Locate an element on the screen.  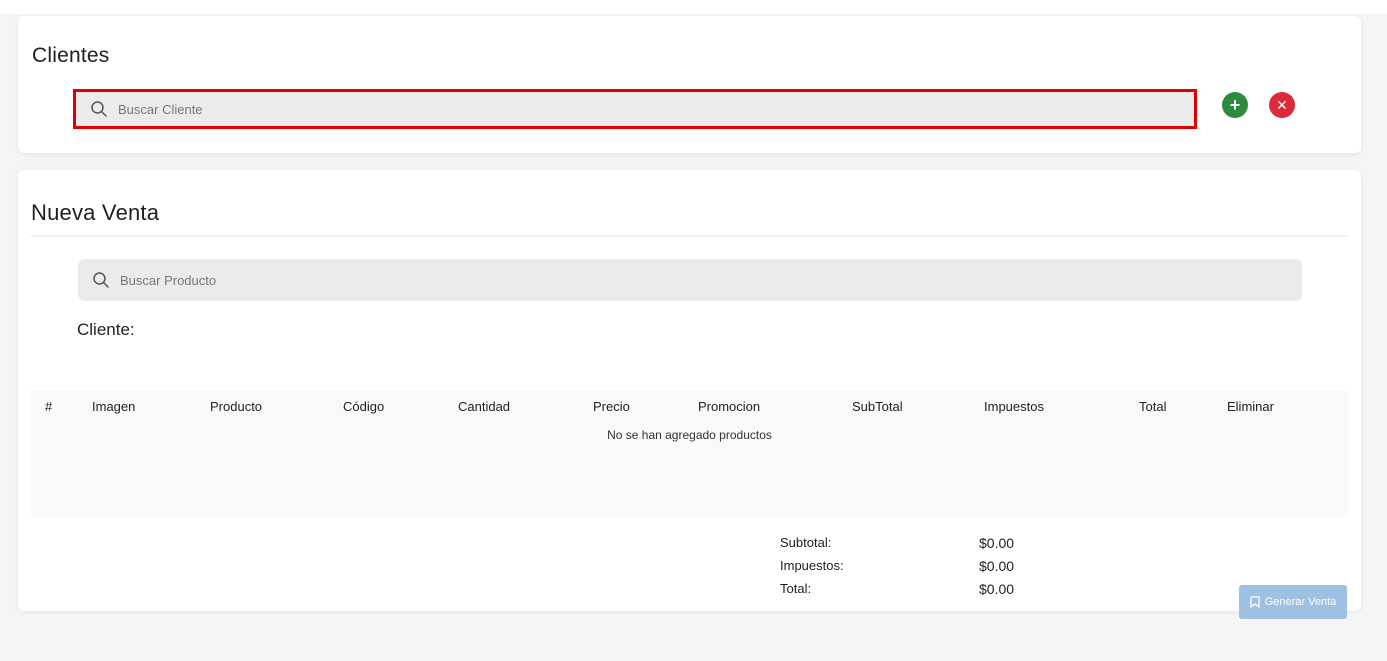
total-value: $0.00 is located at coordinates (997, 589).